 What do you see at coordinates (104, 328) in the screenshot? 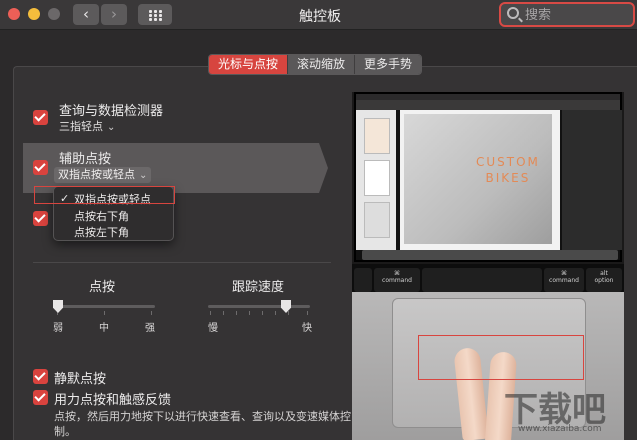
I see `click-tick-medium: 中` at bounding box center [104, 328].